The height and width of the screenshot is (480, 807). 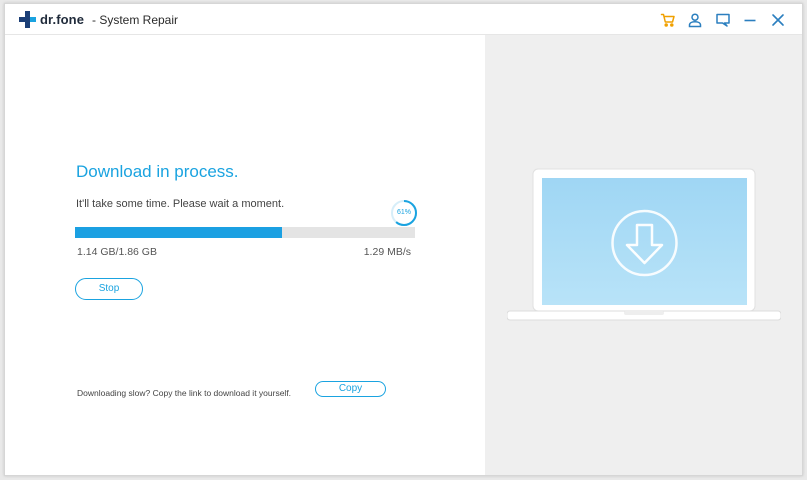 I want to click on stop-button: Stop, so click(x=109, y=289).